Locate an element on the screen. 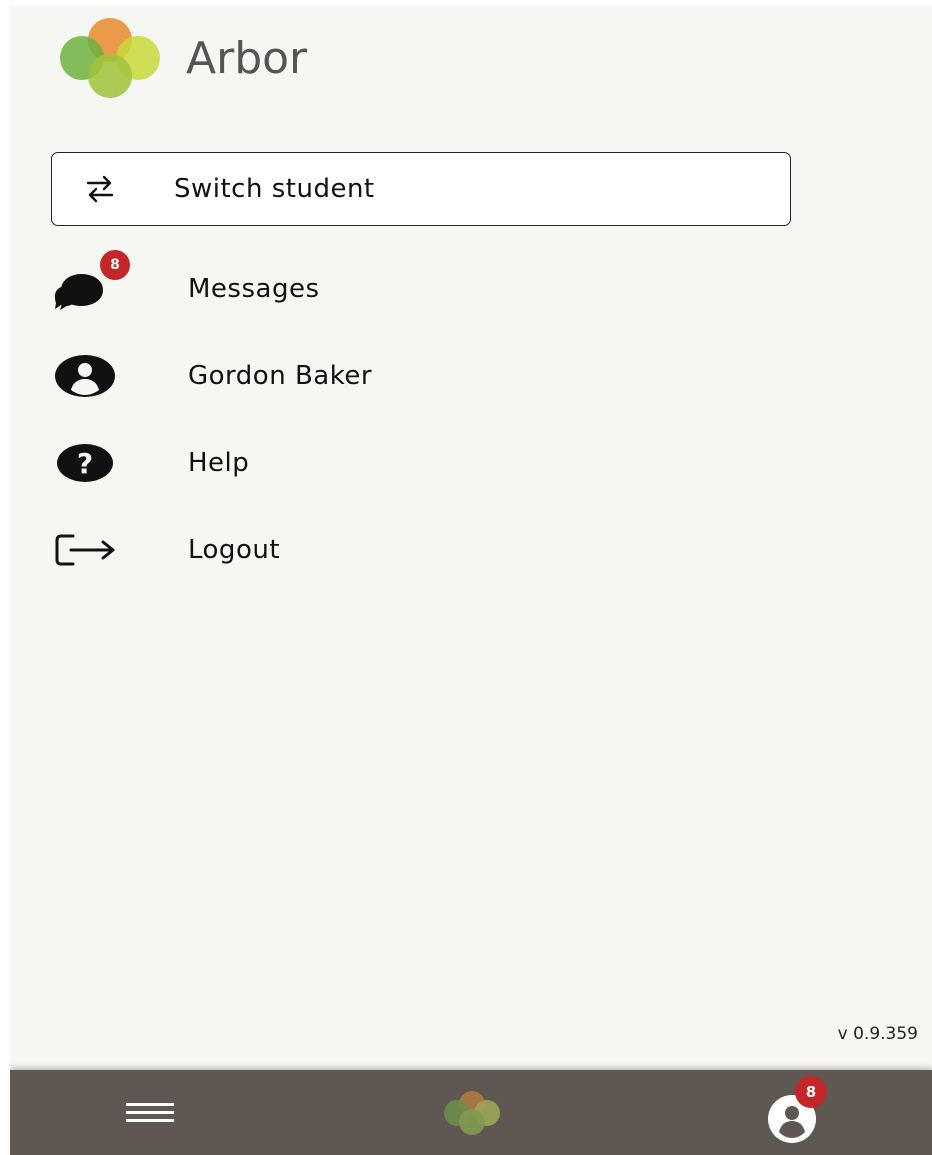 This screenshot has width=932, height=1155. menu-label-help: Help is located at coordinates (219, 463).